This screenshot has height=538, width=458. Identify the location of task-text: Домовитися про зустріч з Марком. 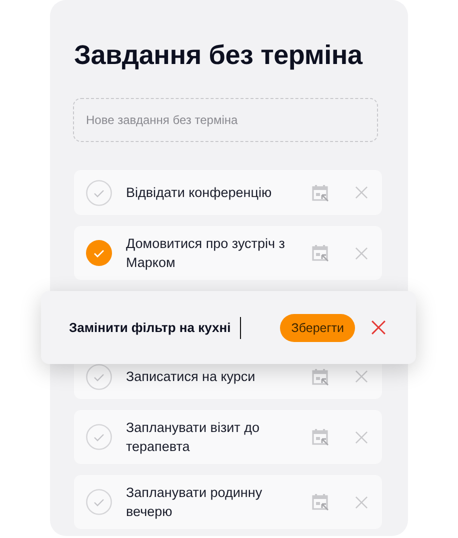
(206, 253).